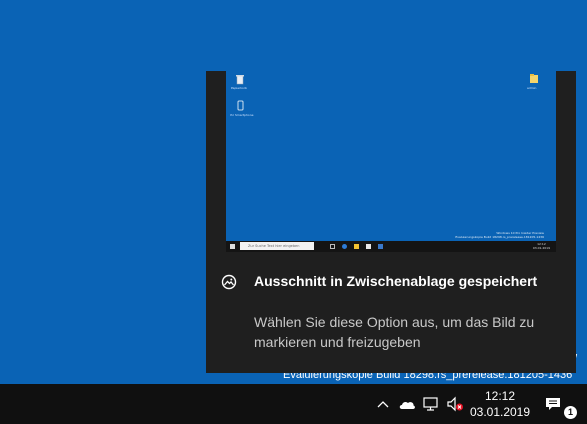  Describe the element at coordinates (277, 246) in the screenshot. I see `preview-search-box: Zur Suche Text hier eingeben` at that location.